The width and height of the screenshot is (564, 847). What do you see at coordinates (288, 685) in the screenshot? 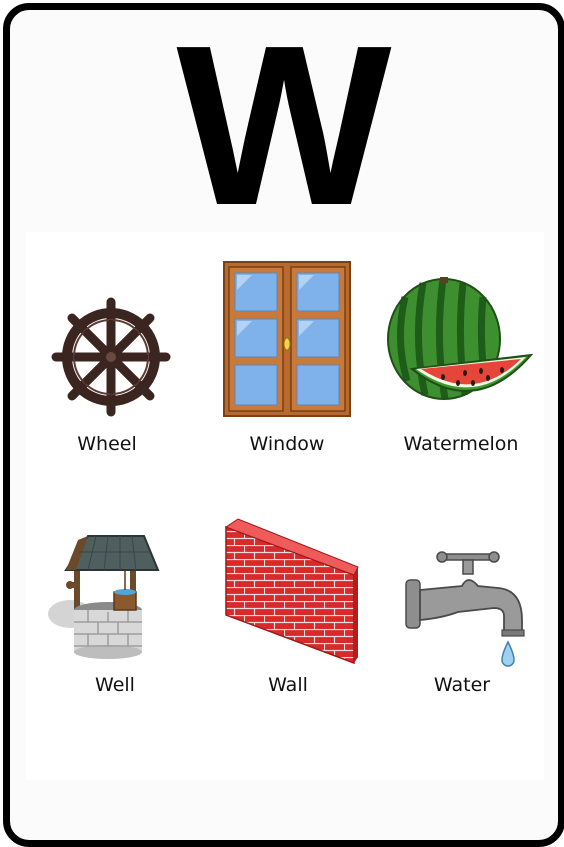
I see `item-label-wall: Wall` at bounding box center [288, 685].